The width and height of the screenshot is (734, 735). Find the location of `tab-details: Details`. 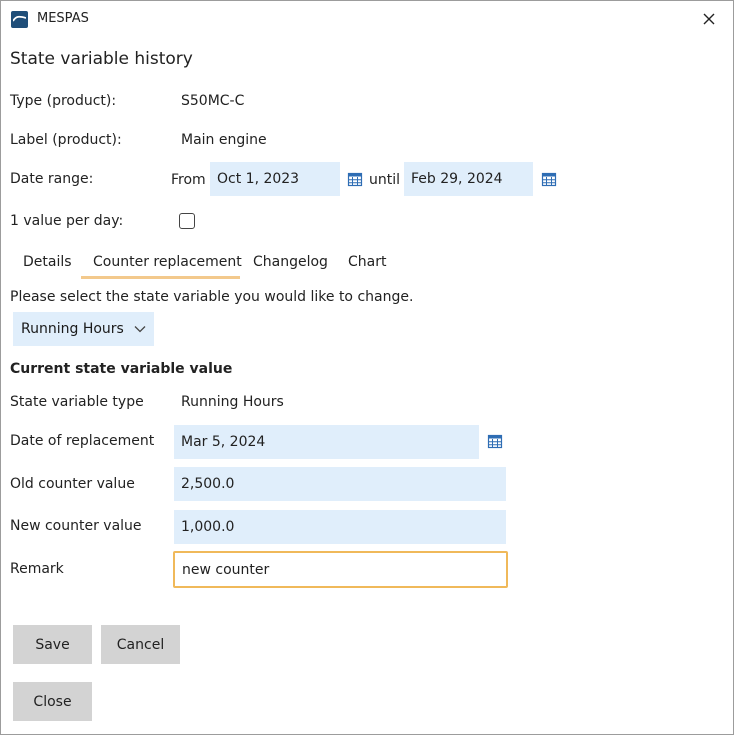

tab-details: Details is located at coordinates (47, 262).